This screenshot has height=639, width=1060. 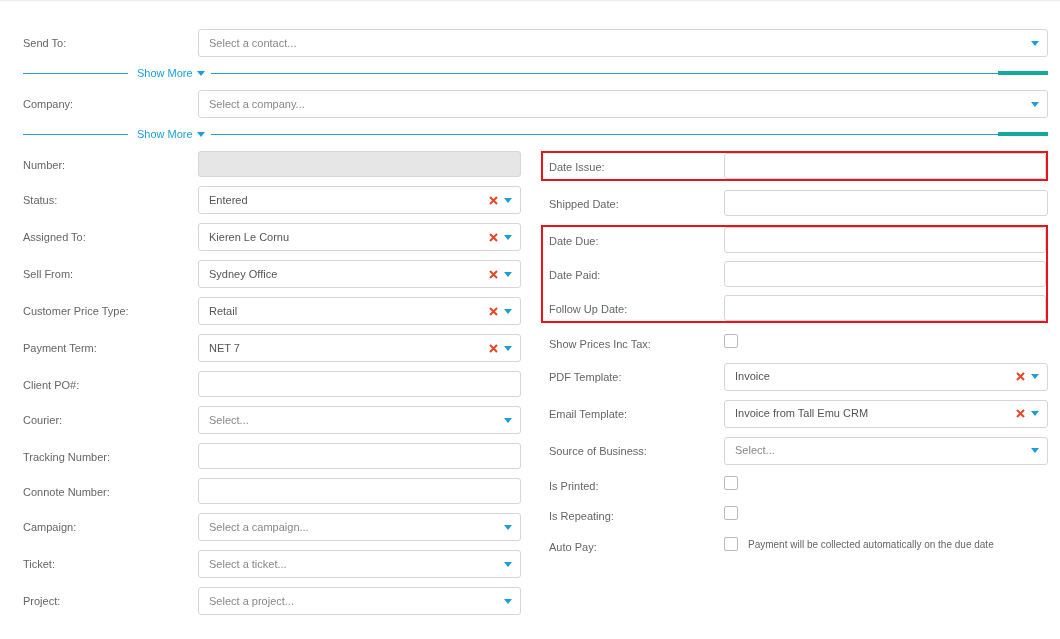 I want to click on field-label: Show Prices Inc Tax:, so click(x=600, y=344).